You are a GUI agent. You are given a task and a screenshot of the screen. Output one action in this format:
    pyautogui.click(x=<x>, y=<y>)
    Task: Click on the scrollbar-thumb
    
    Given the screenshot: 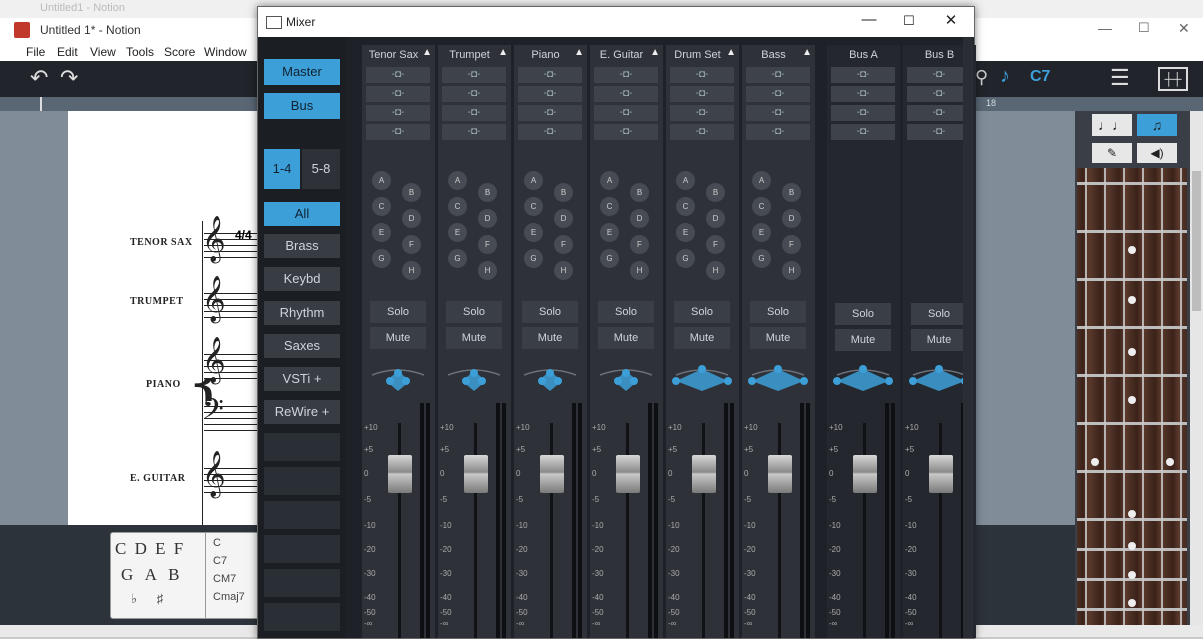 What is the action you would take?
    pyautogui.click(x=1196, y=241)
    